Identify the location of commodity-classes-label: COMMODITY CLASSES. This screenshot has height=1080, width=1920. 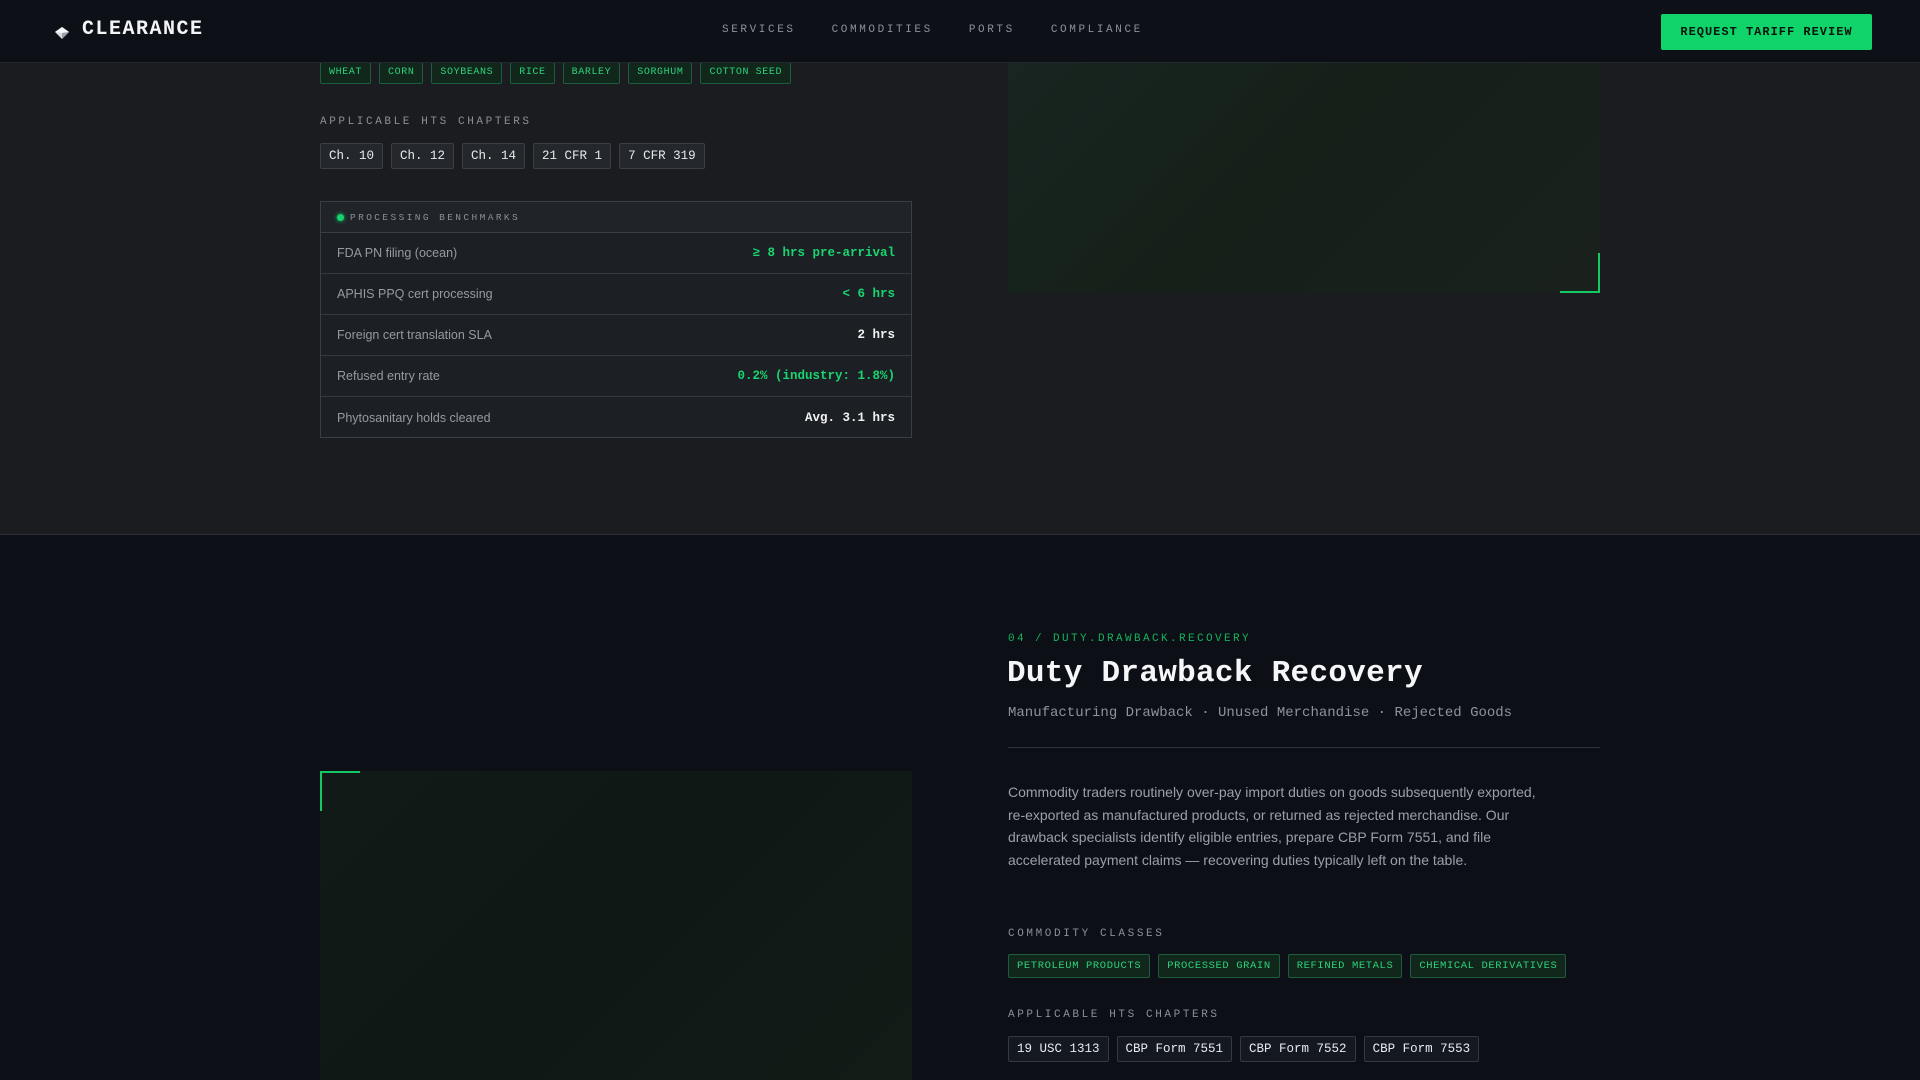
(1086, 934).